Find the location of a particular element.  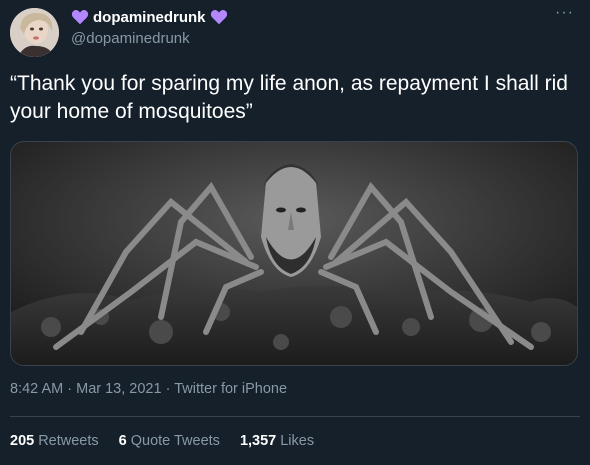

quote-tweets-label: Quote Tweets is located at coordinates (175, 441).